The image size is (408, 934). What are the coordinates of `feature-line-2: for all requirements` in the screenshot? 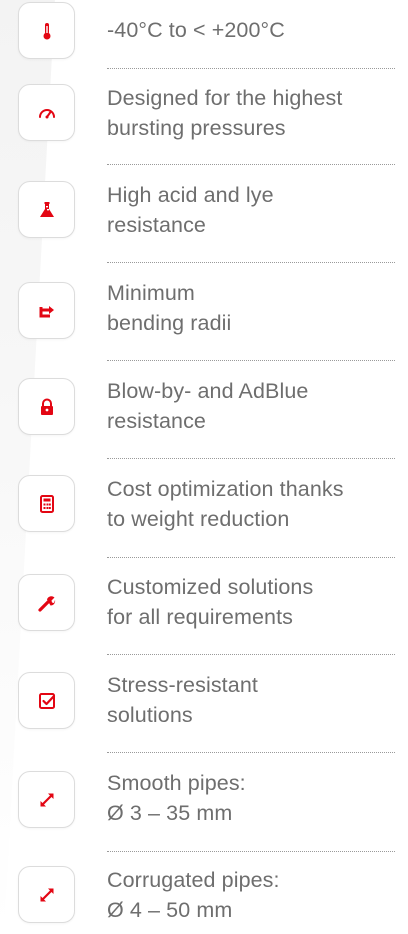 It's located at (200, 617).